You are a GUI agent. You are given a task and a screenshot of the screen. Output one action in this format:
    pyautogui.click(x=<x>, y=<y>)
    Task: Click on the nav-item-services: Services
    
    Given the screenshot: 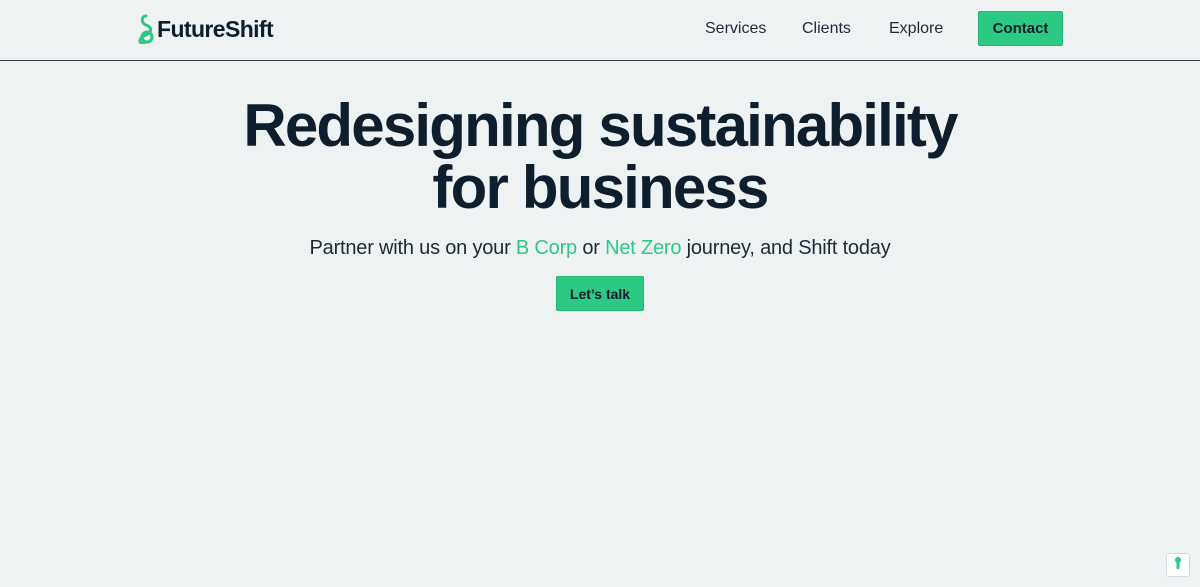 What is the action you would take?
    pyautogui.click(x=735, y=29)
    